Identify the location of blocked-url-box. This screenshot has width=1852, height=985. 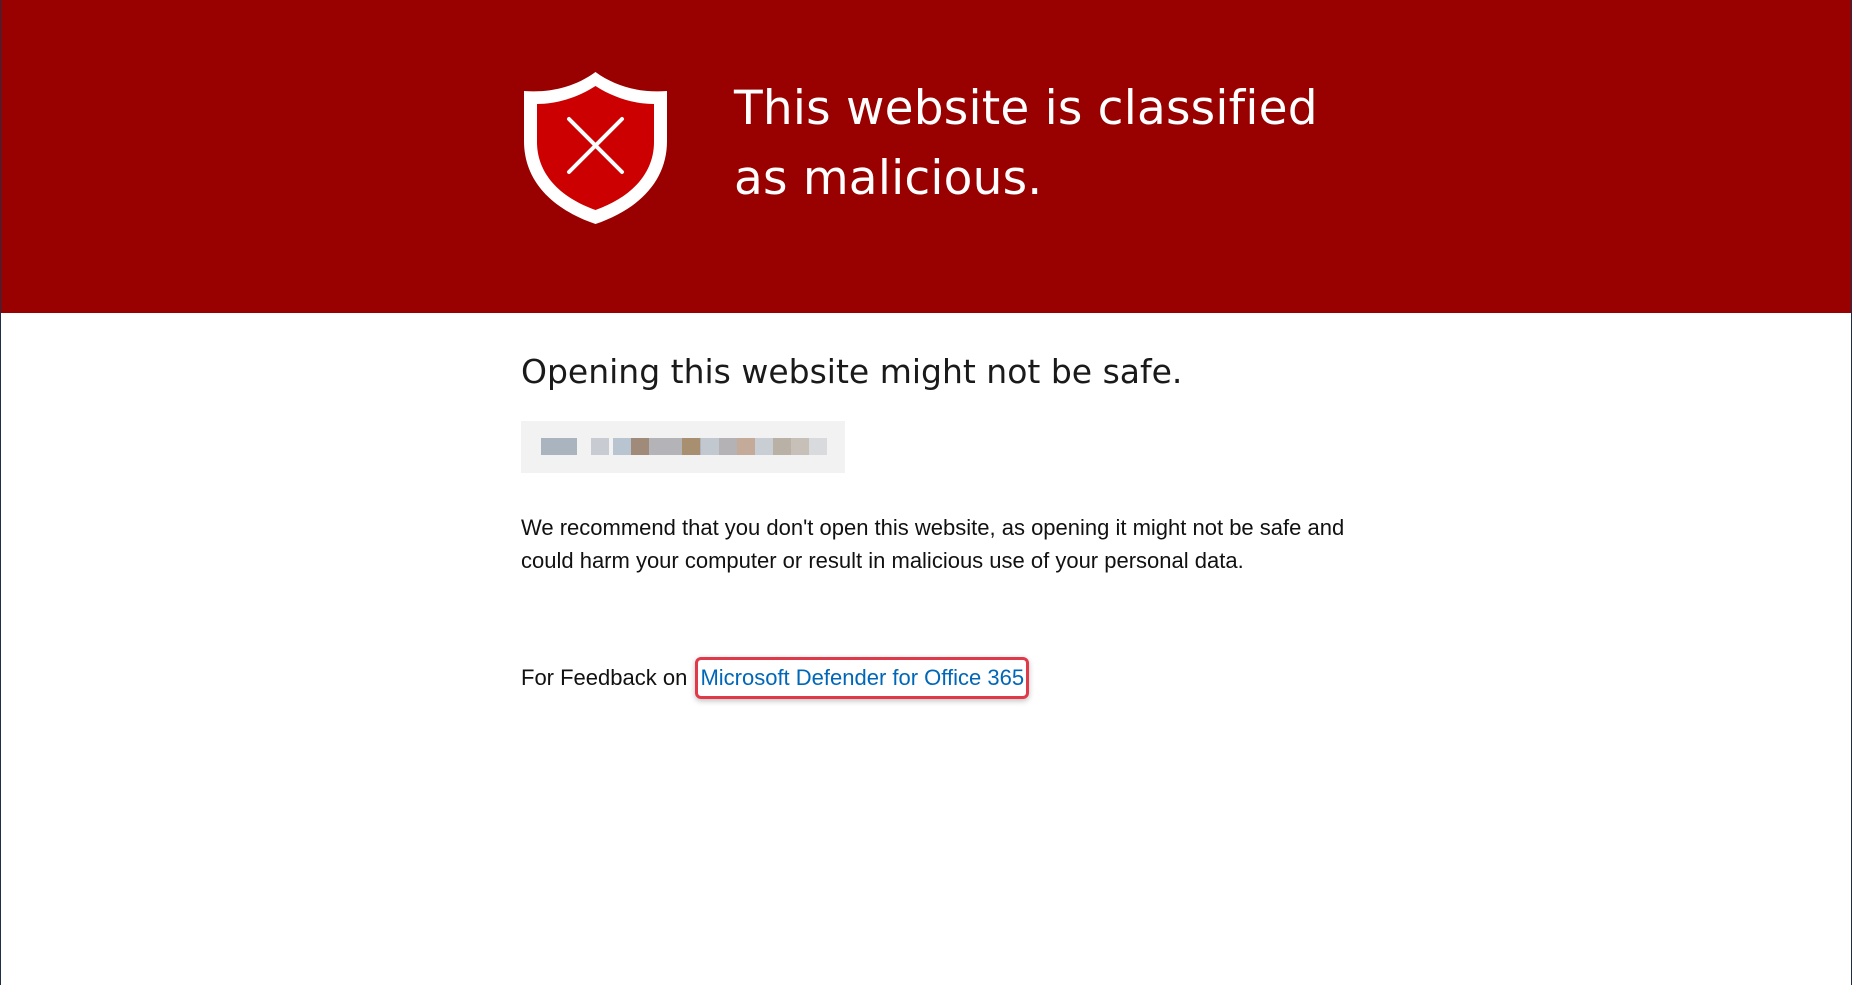
(683, 447).